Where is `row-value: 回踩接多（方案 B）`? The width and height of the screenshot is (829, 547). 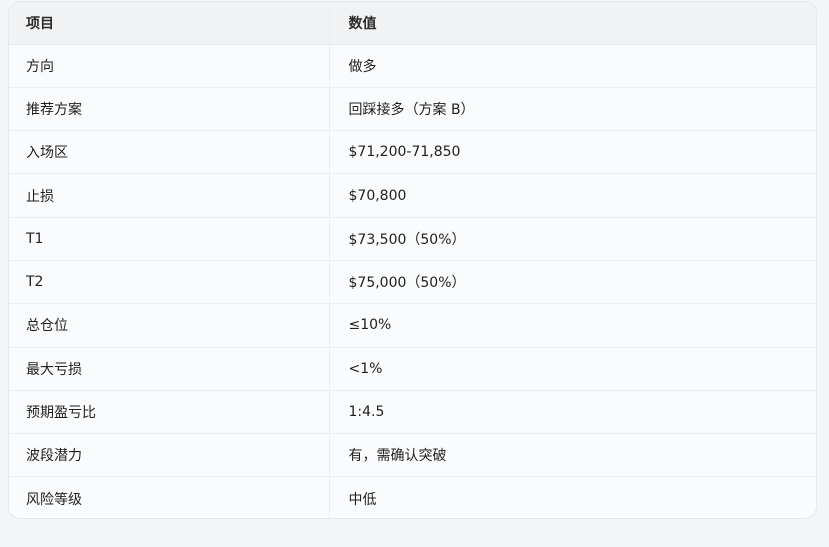 row-value: 回踩接多（方案 B） is located at coordinates (572, 109).